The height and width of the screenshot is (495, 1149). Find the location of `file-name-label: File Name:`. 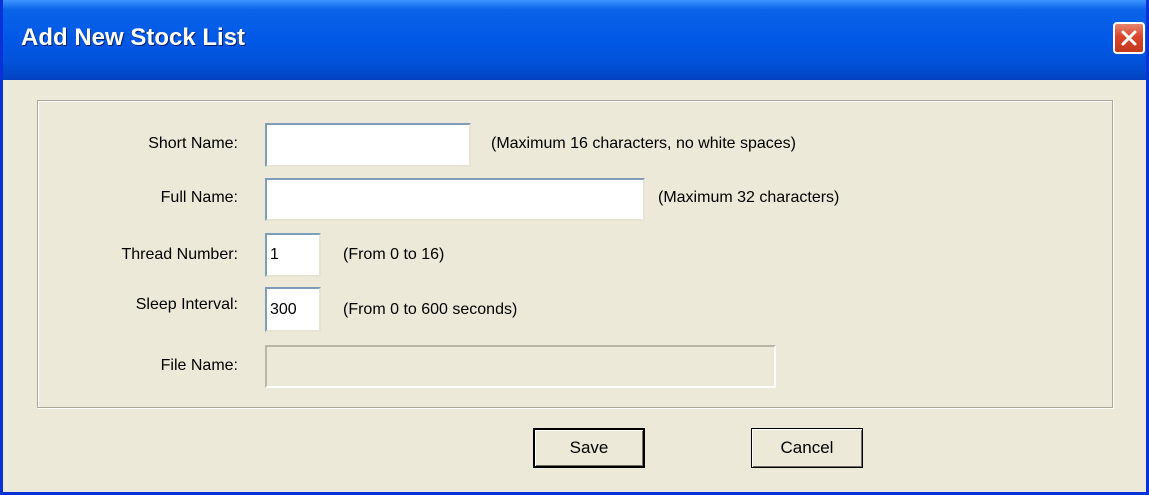

file-name-label: File Name: is located at coordinates (199, 365).